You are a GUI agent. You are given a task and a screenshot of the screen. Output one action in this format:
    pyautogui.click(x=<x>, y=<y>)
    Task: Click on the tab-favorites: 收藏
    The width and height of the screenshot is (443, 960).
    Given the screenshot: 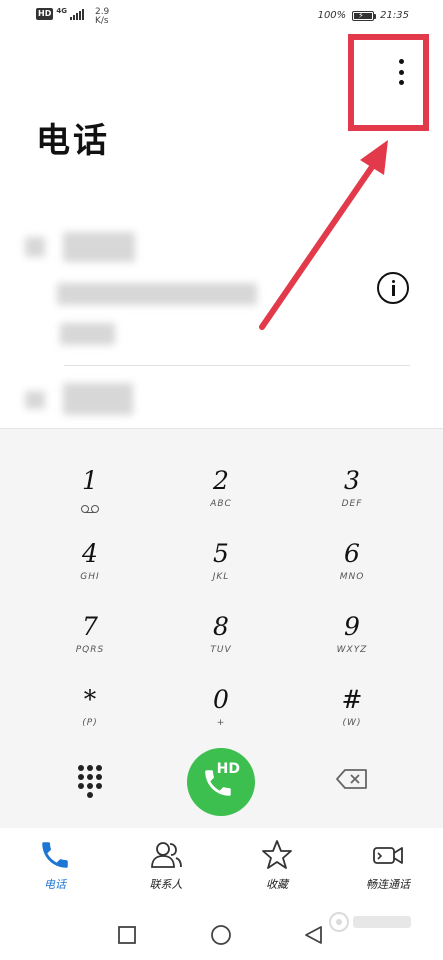 What is the action you would take?
    pyautogui.click(x=277, y=869)
    